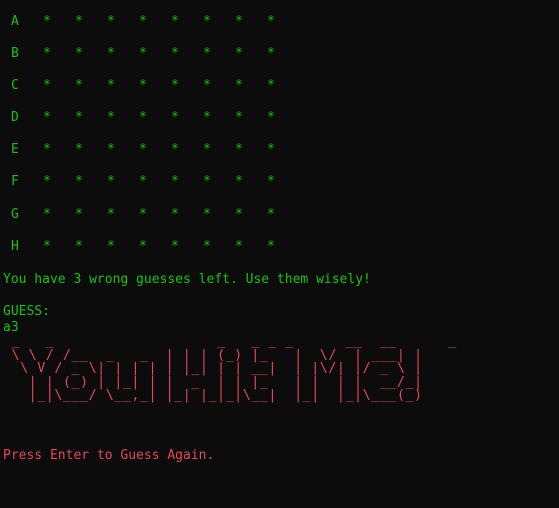 Image resolution: width=559 pixels, height=508 pixels. What do you see at coordinates (15, 246) in the screenshot?
I see `row-label: H` at bounding box center [15, 246].